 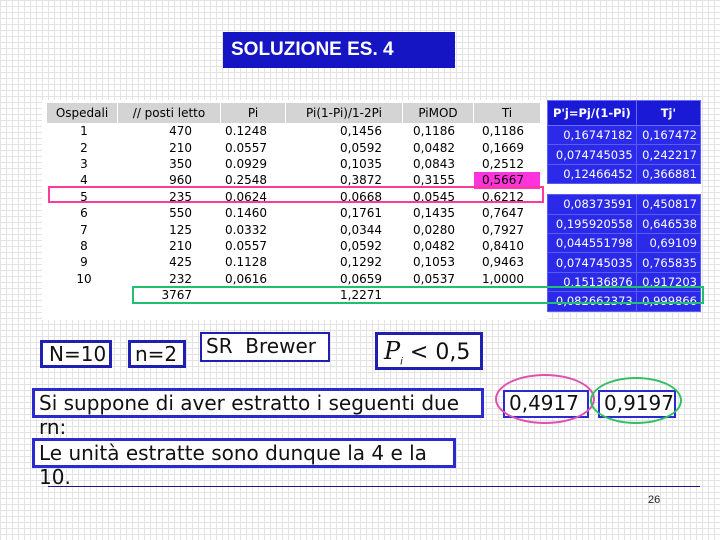 What do you see at coordinates (592, 113) in the screenshot?
I see `header-pj: P'j=Pj/(1-Pi)` at bounding box center [592, 113].